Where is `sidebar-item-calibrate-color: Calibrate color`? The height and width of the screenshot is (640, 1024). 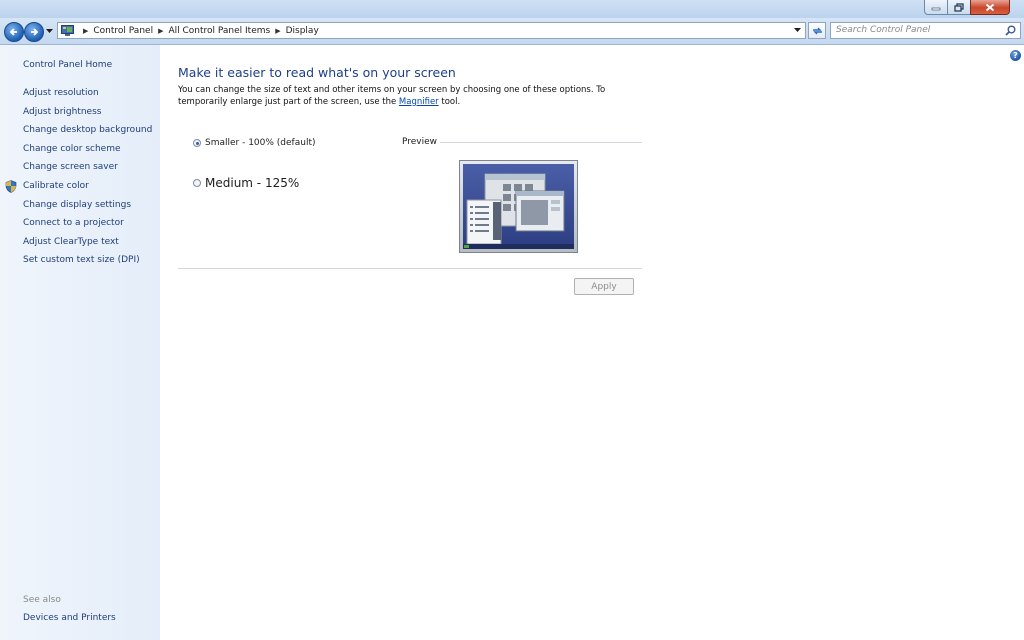
sidebar-item-calibrate-color: Calibrate color is located at coordinates (78, 190).